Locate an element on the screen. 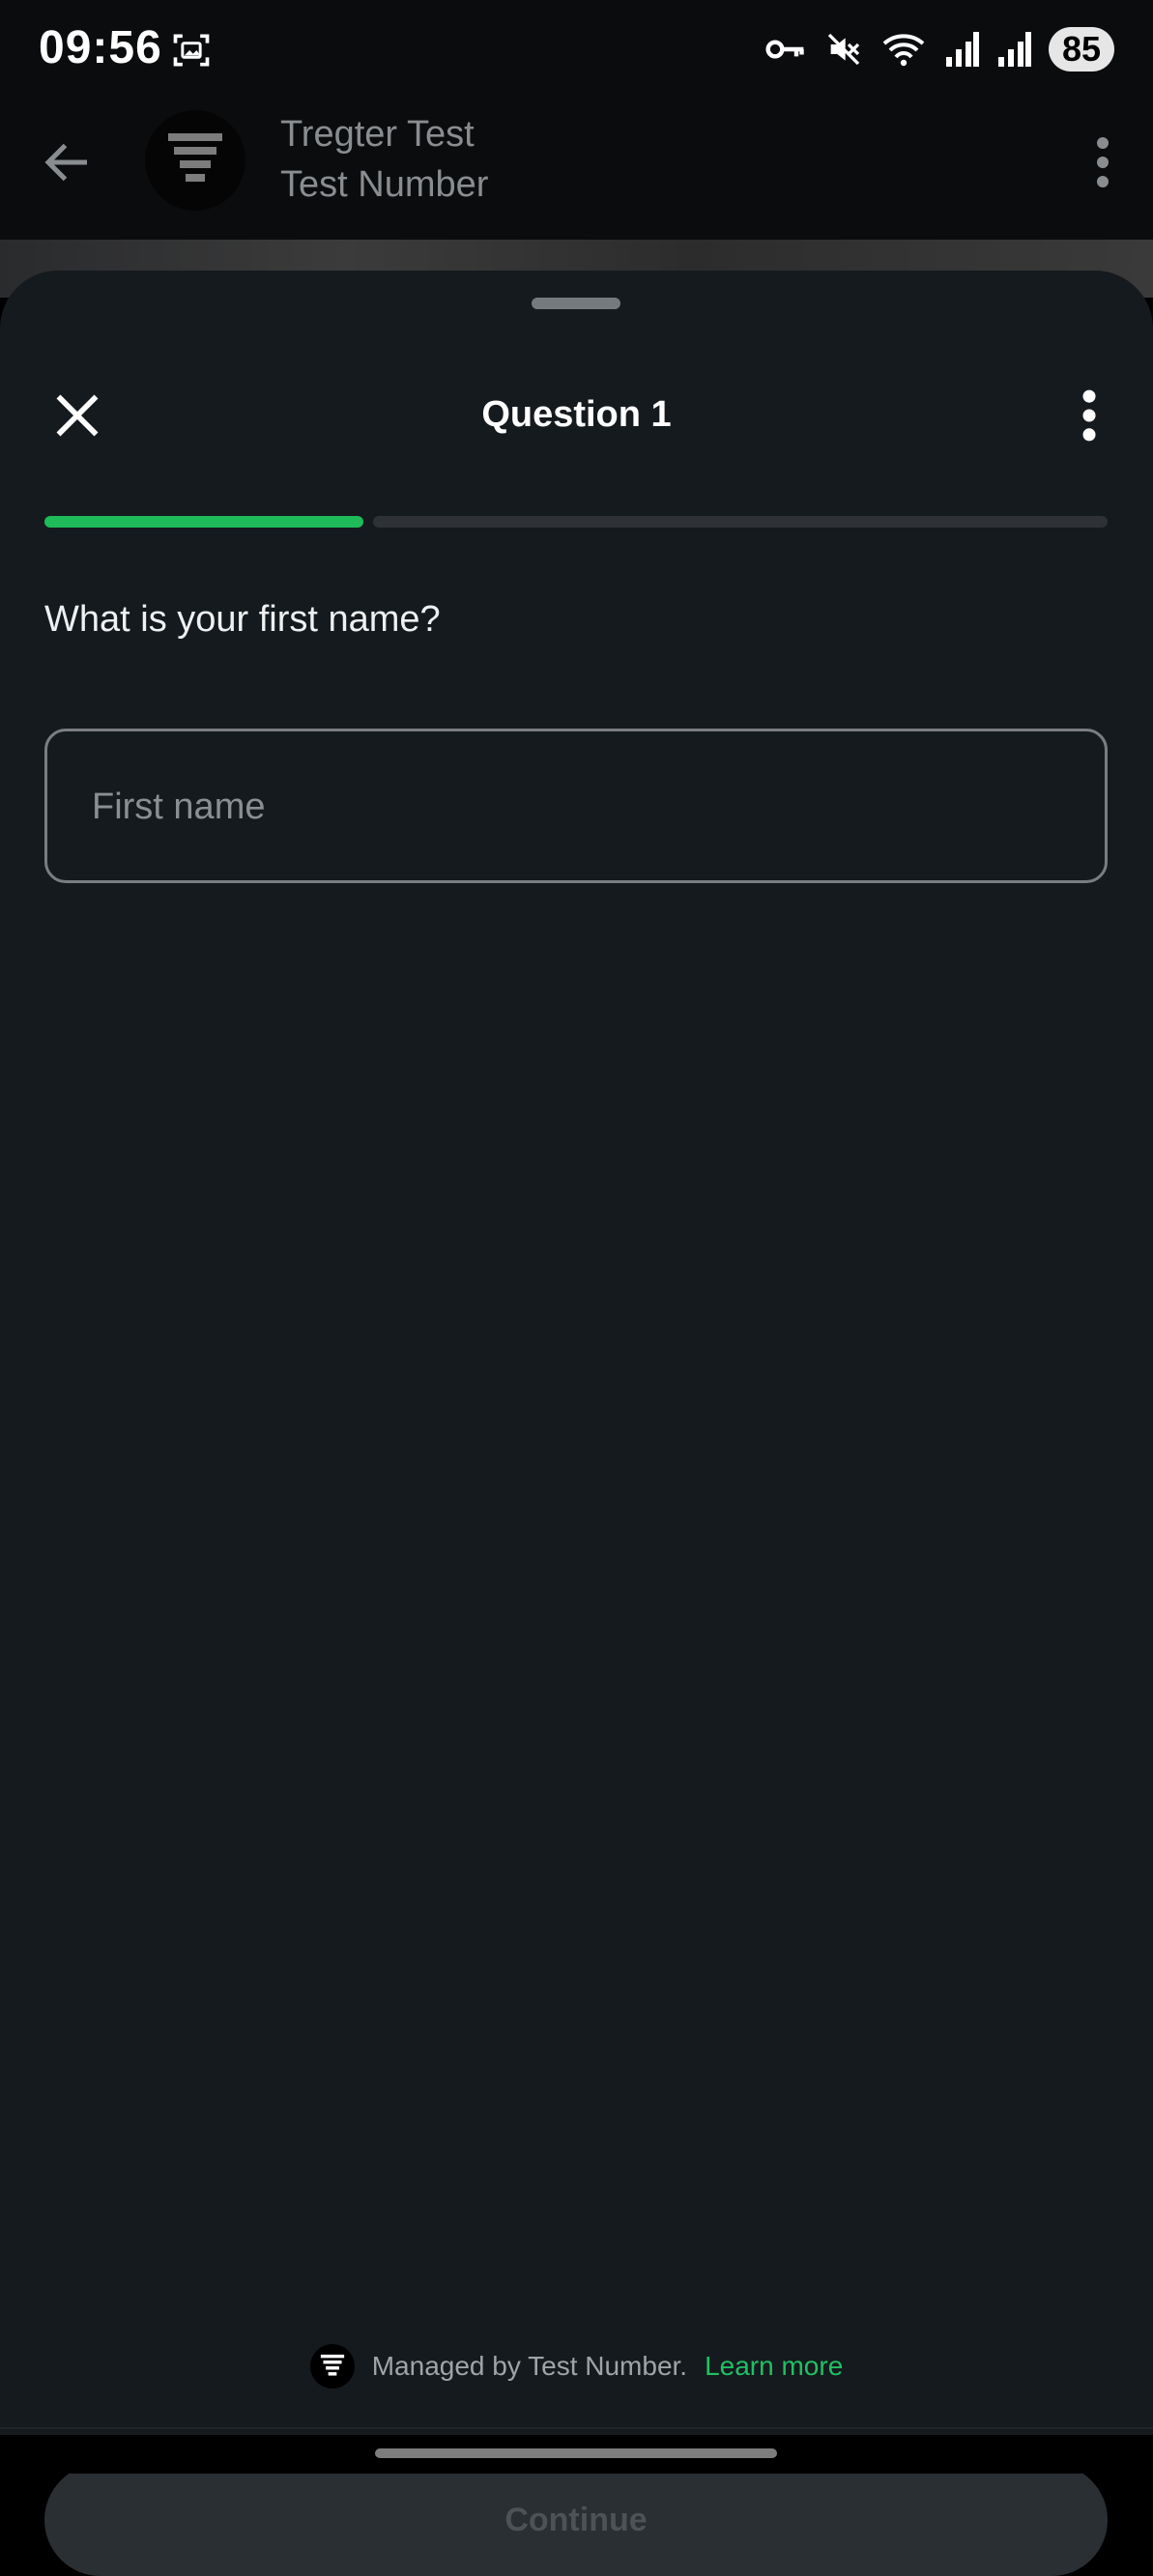 The image size is (1153, 2576). question-progress is located at coordinates (576, 522).